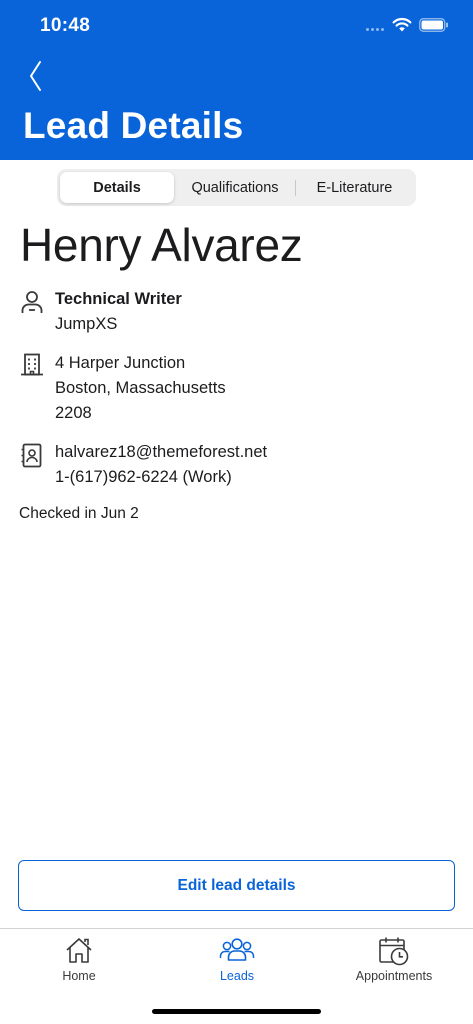  I want to click on status-bar: 10:48, so click(236, 25).